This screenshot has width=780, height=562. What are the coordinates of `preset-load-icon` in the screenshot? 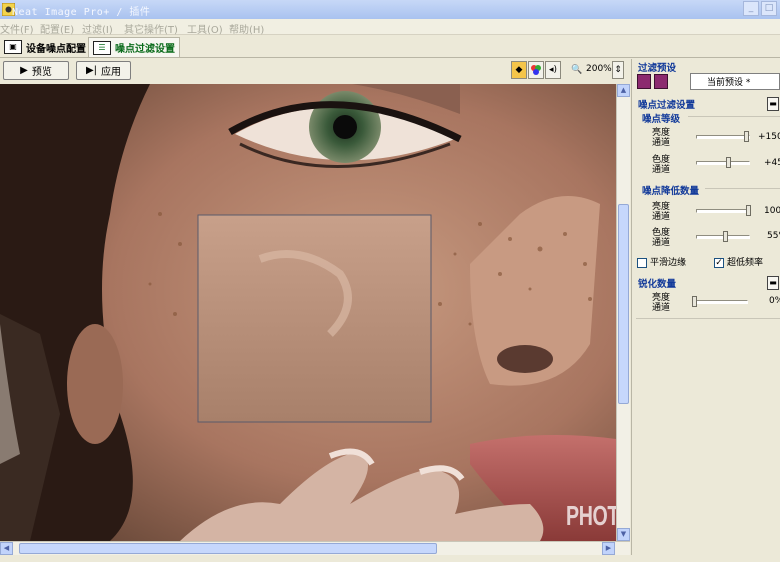 It's located at (644, 81).